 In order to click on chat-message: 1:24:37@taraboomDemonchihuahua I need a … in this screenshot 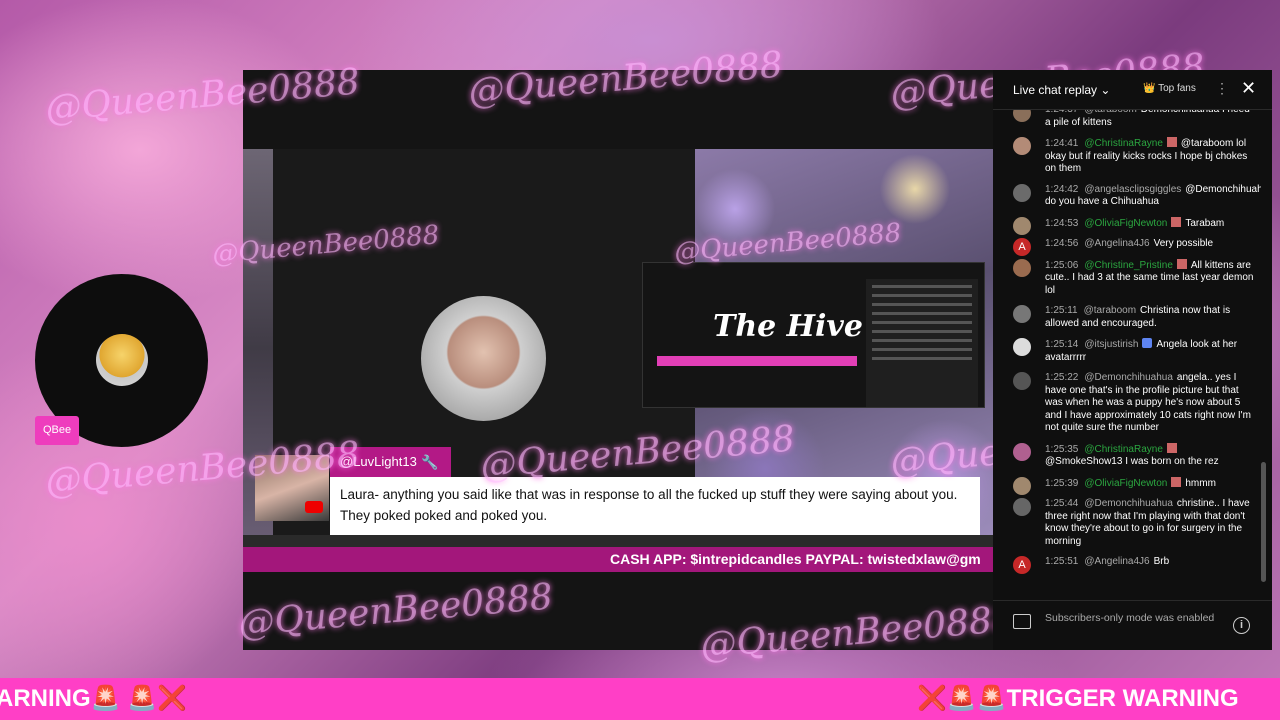, I will do `click(1127, 119)`.